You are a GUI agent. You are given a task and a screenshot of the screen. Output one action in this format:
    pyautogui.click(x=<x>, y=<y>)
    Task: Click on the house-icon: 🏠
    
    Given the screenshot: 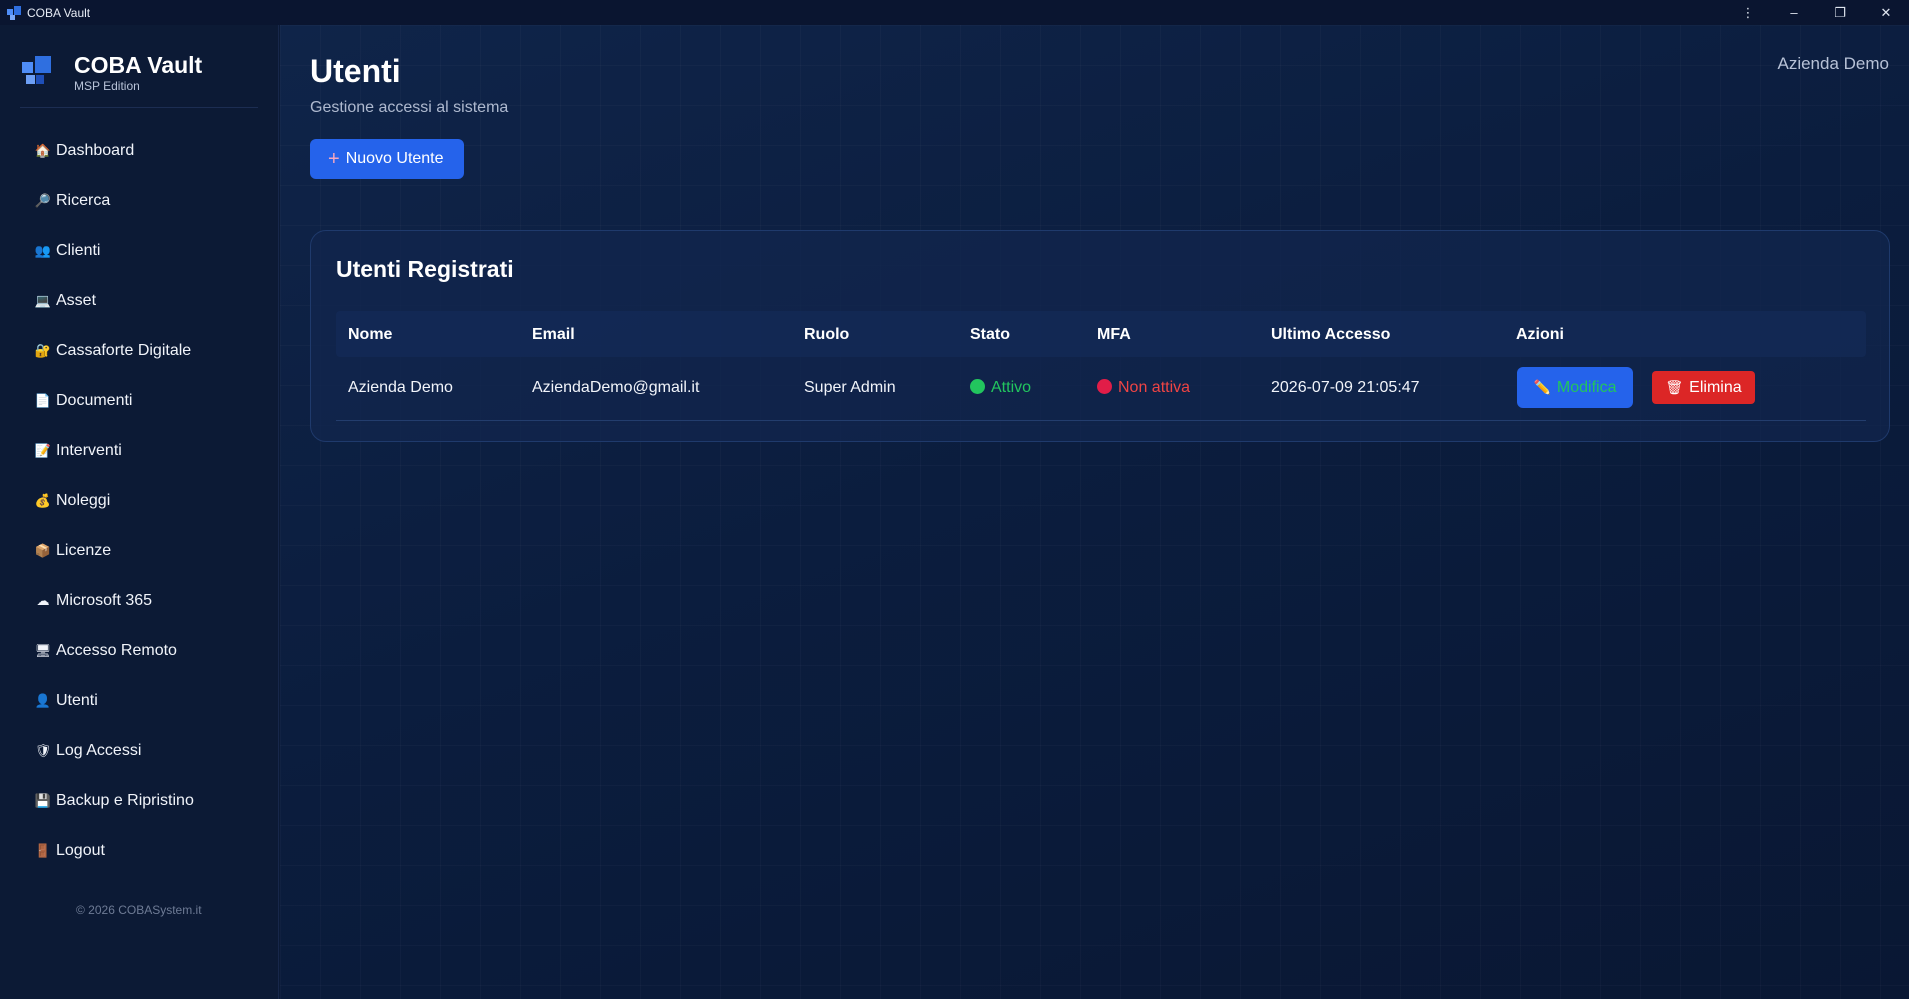 What is the action you would take?
    pyautogui.click(x=43, y=150)
    